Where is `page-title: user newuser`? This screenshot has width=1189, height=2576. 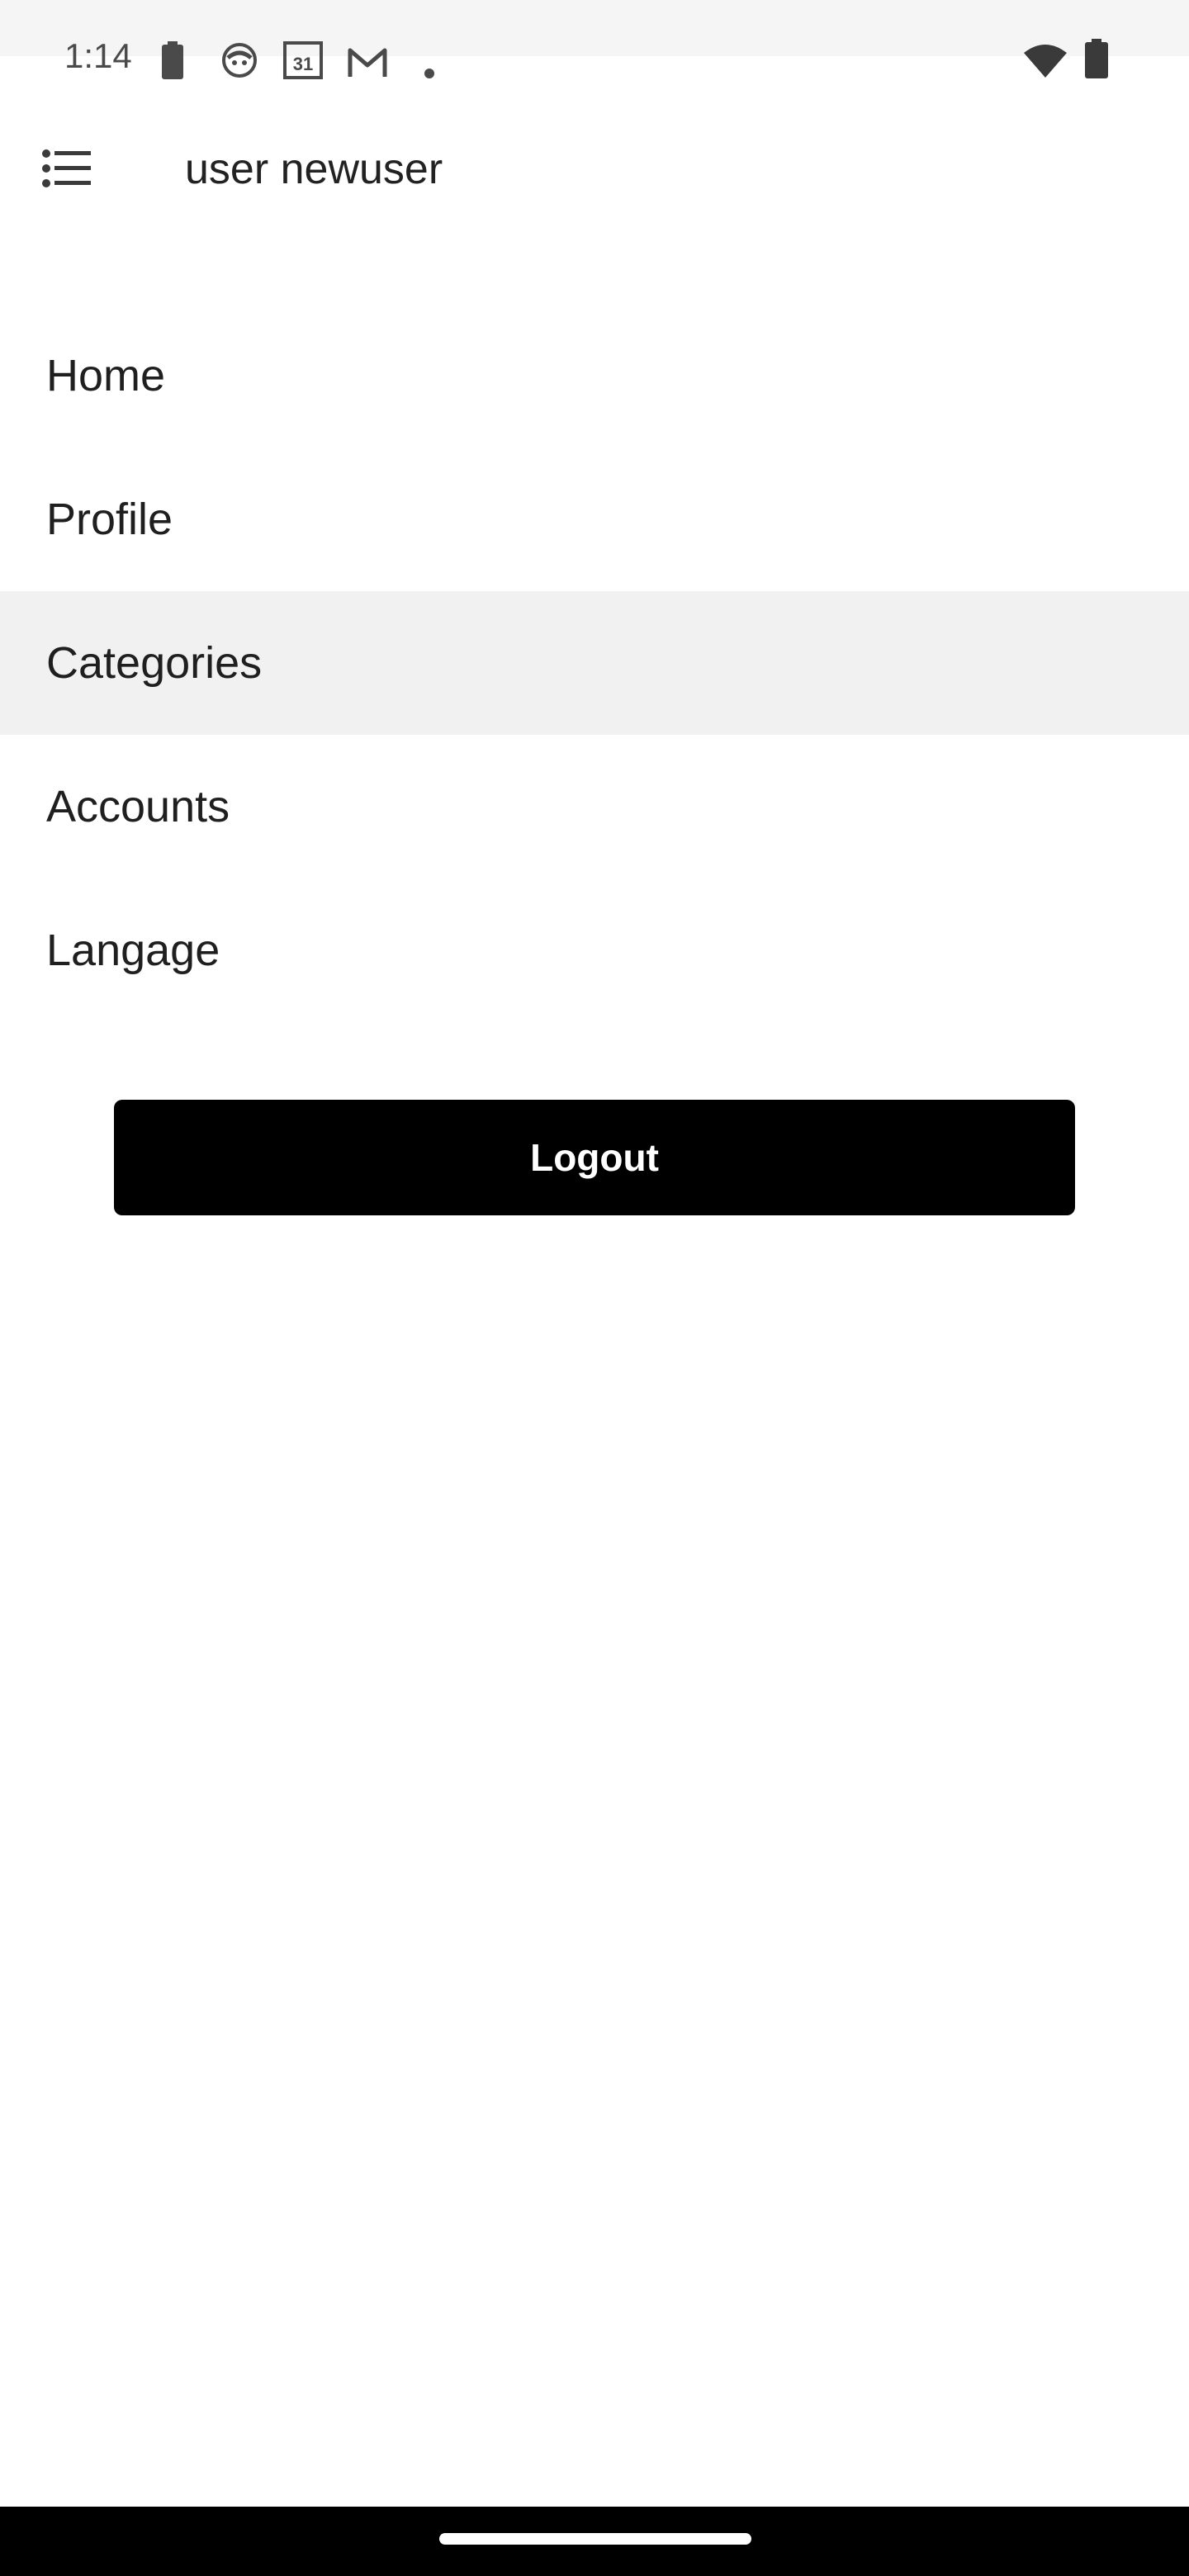 page-title: user newuser is located at coordinates (314, 169).